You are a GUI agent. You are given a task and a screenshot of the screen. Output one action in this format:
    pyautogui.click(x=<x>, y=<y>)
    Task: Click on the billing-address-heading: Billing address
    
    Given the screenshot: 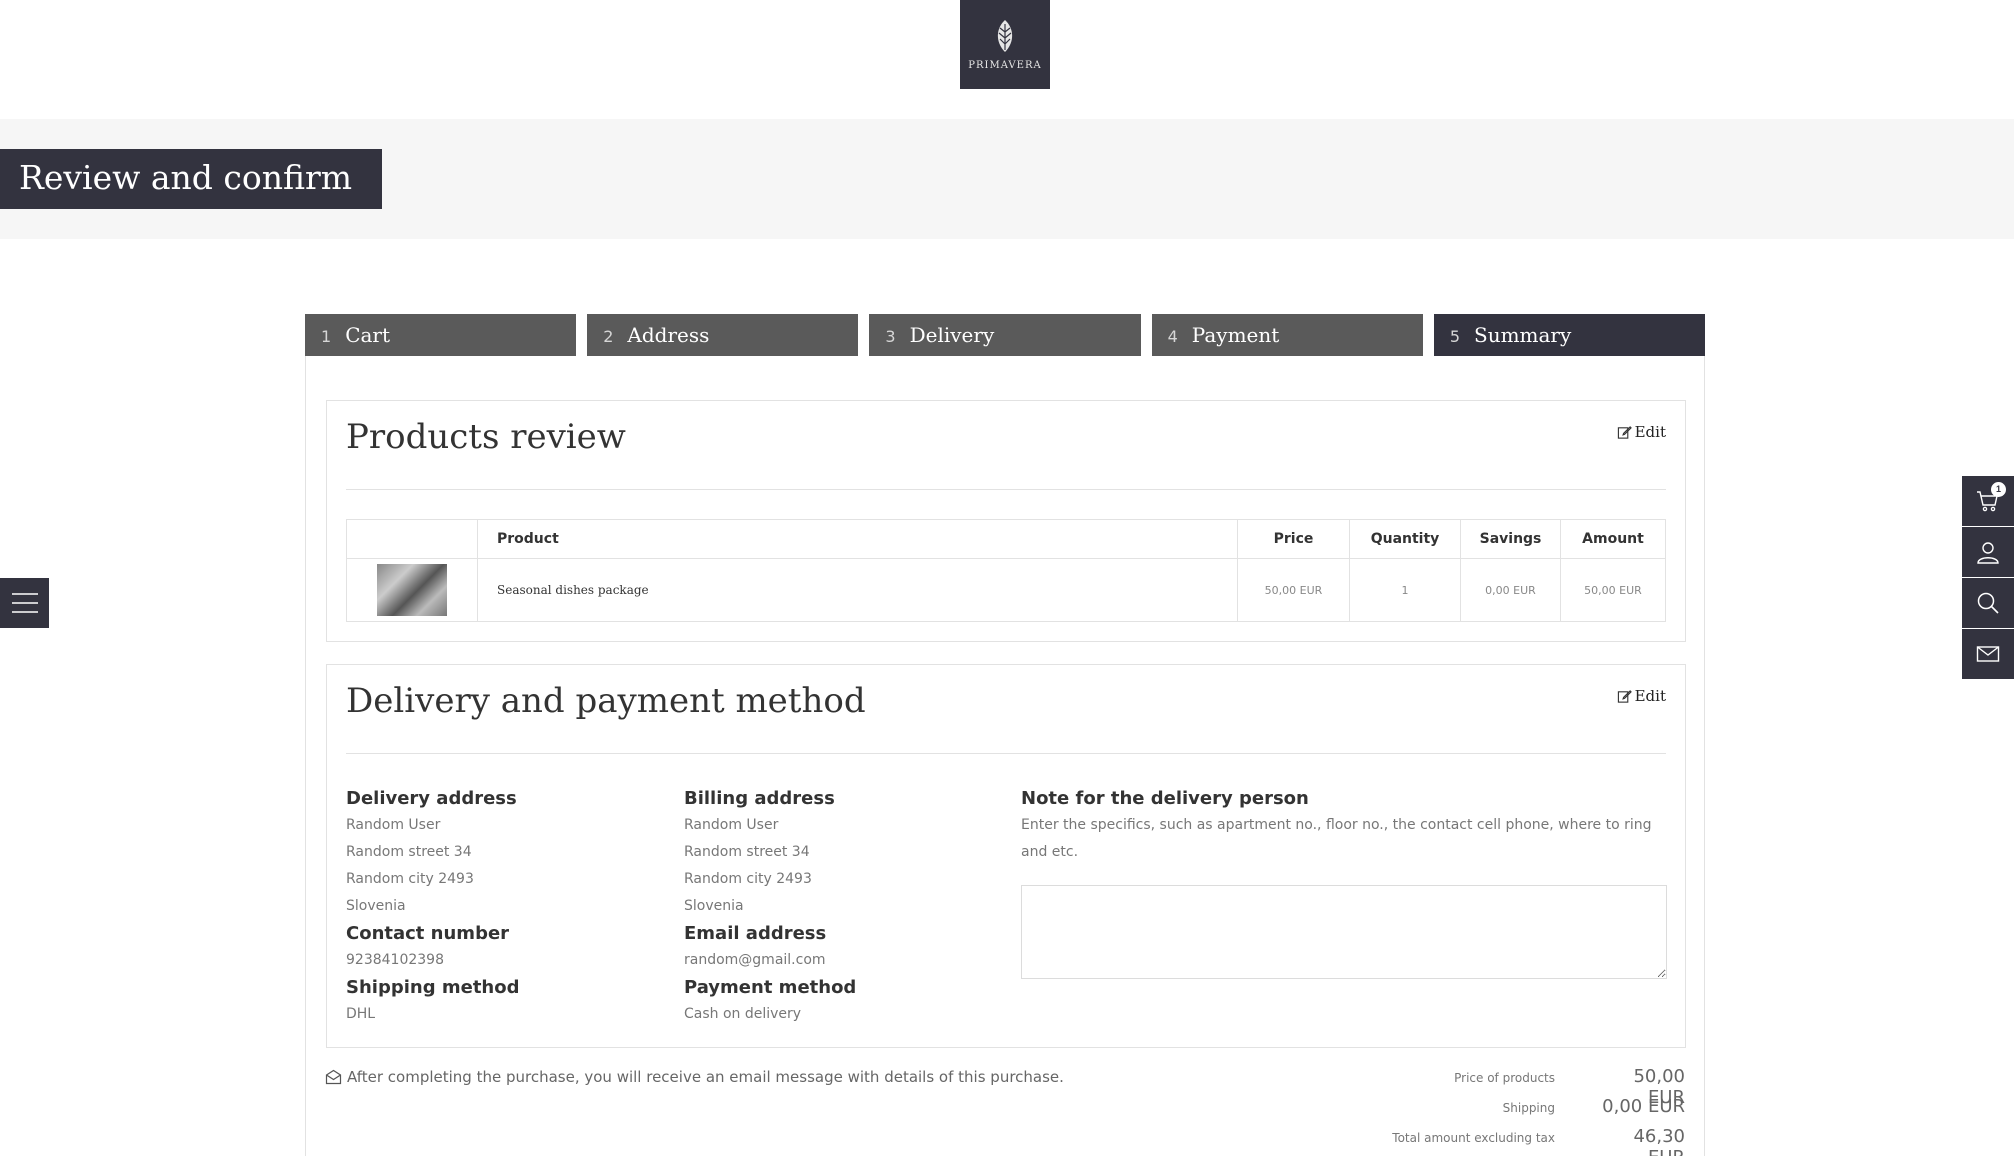 What is the action you would take?
    pyautogui.click(x=759, y=798)
    